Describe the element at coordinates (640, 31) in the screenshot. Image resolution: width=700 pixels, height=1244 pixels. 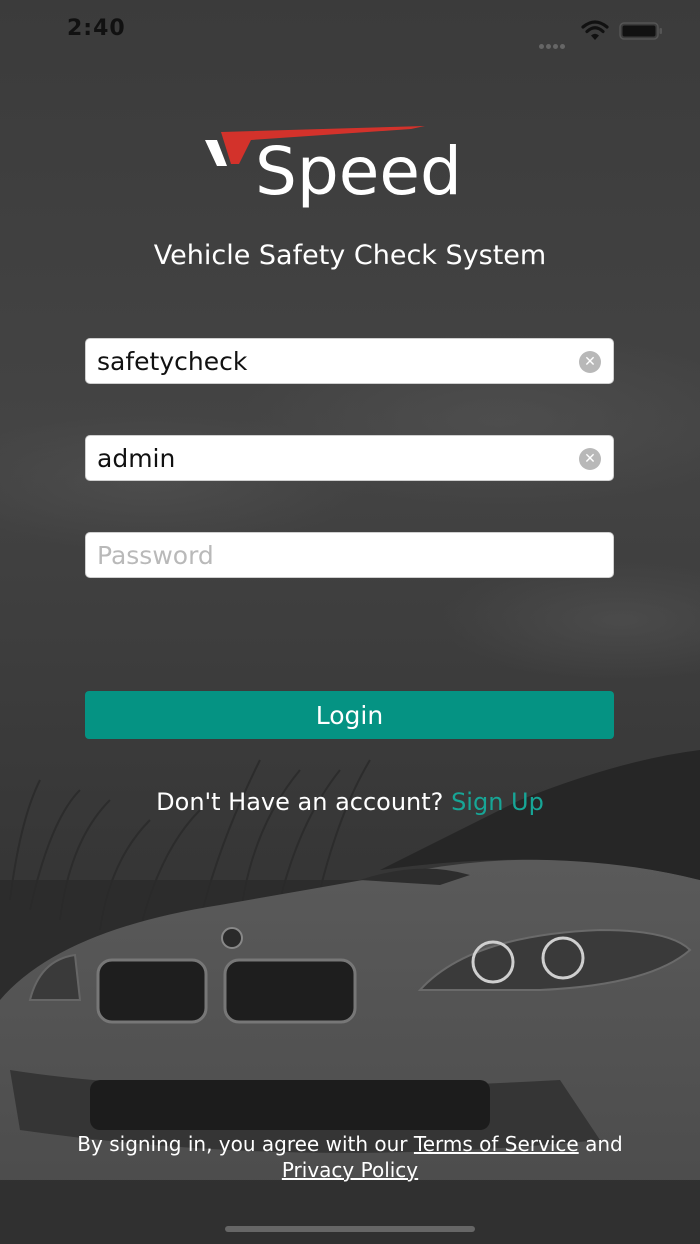
I see `battery-icon` at that location.